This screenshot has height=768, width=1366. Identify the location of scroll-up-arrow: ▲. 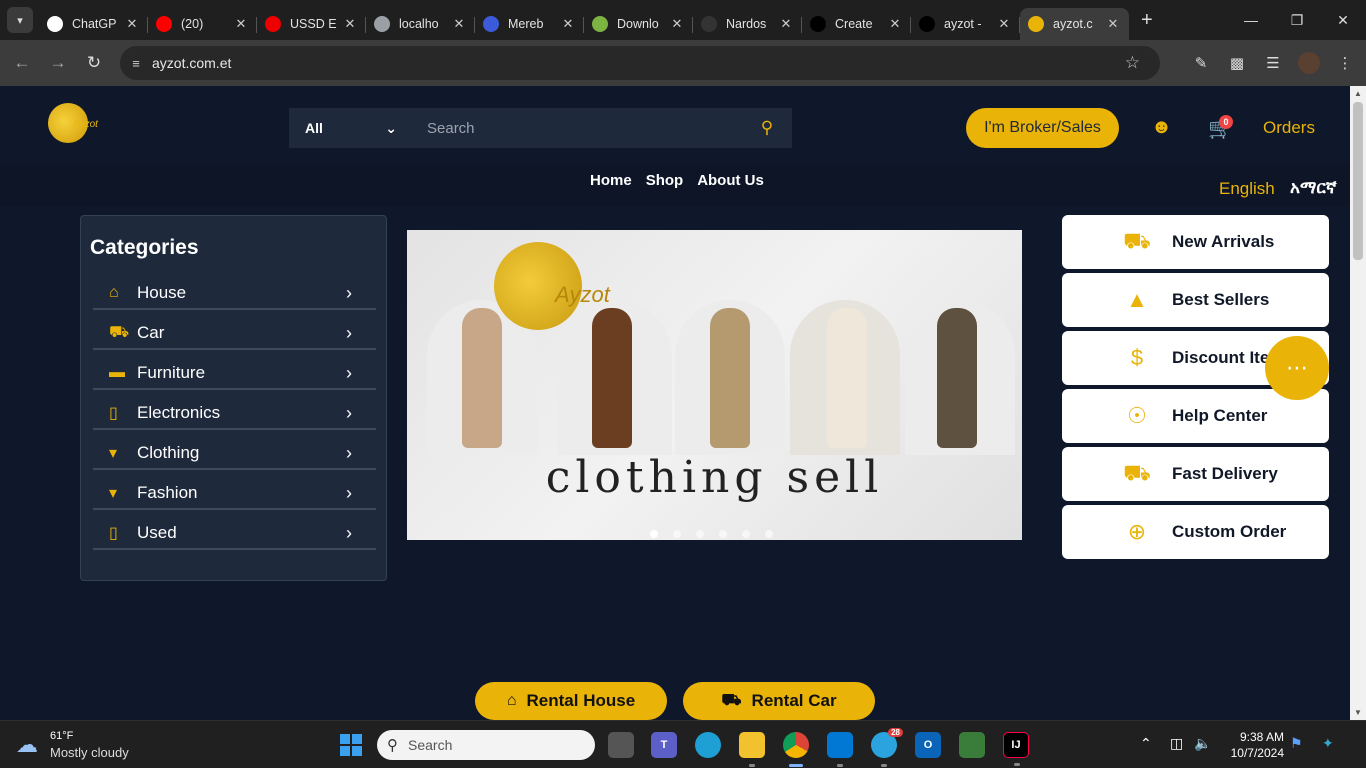
(1358, 93).